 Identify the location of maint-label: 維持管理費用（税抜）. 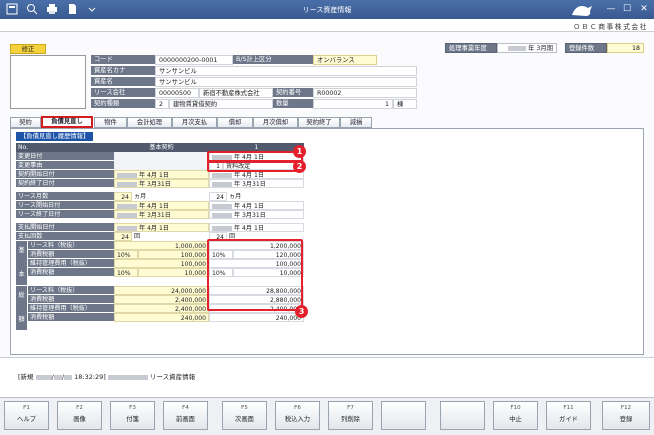
(71, 263).